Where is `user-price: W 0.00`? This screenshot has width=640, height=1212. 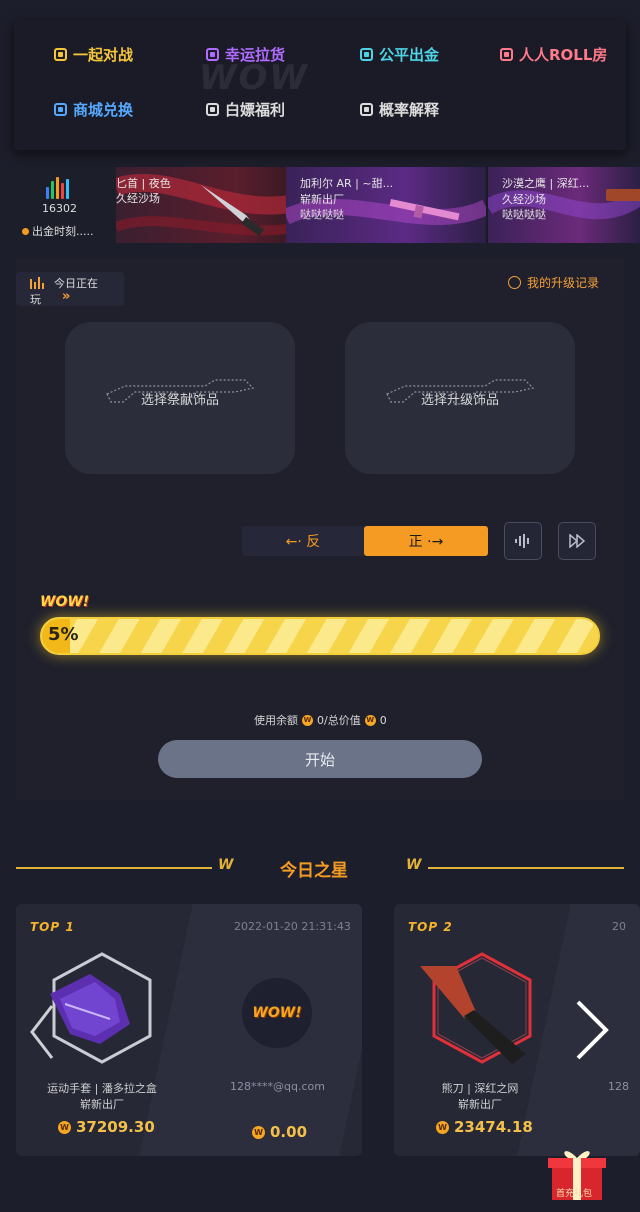
user-price: W 0.00 is located at coordinates (279, 1132).